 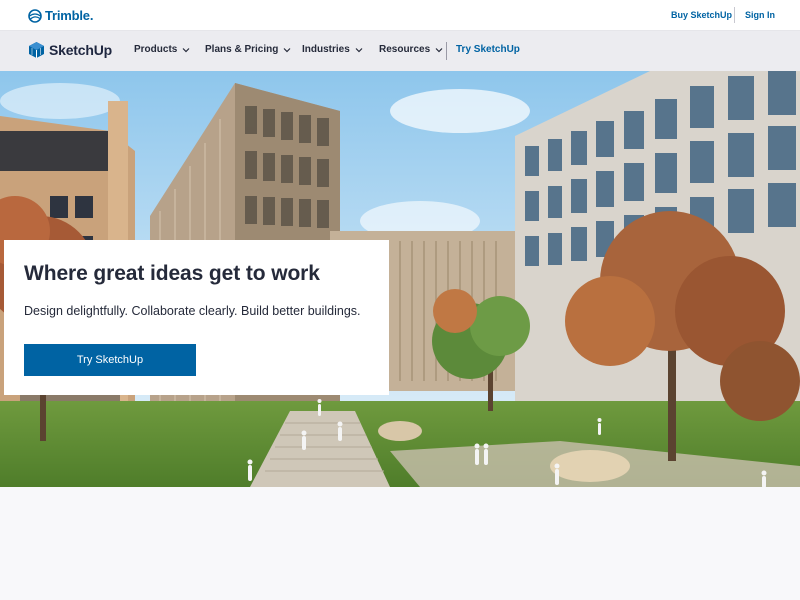 I want to click on try-sketchup-button: Try SketchUp, so click(x=110, y=360).